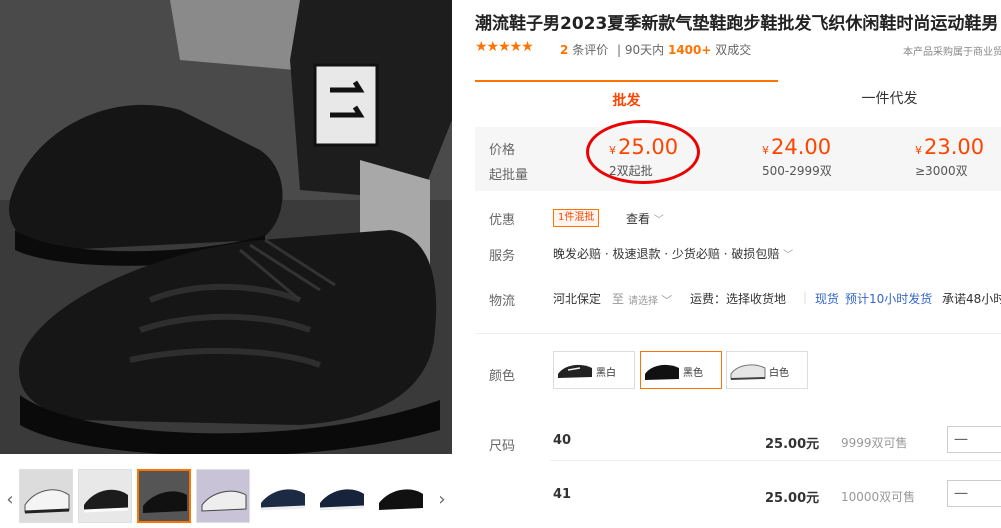 The width and height of the screenshot is (1001, 528). What do you see at coordinates (164, 496) in the screenshot?
I see `thumbnail-selected` at bounding box center [164, 496].